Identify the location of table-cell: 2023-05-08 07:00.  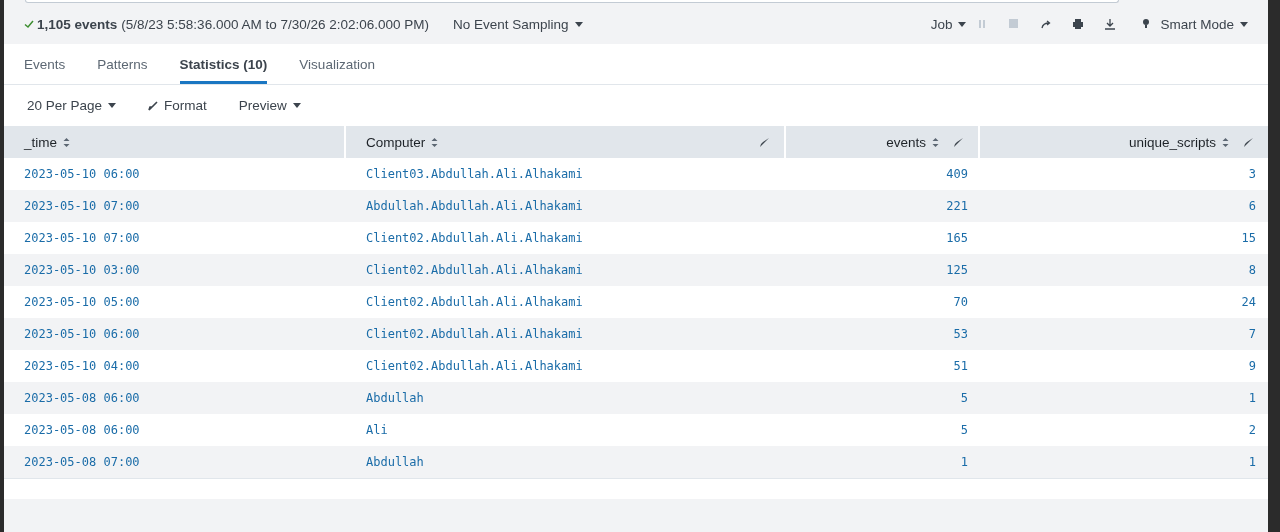
(82, 462).